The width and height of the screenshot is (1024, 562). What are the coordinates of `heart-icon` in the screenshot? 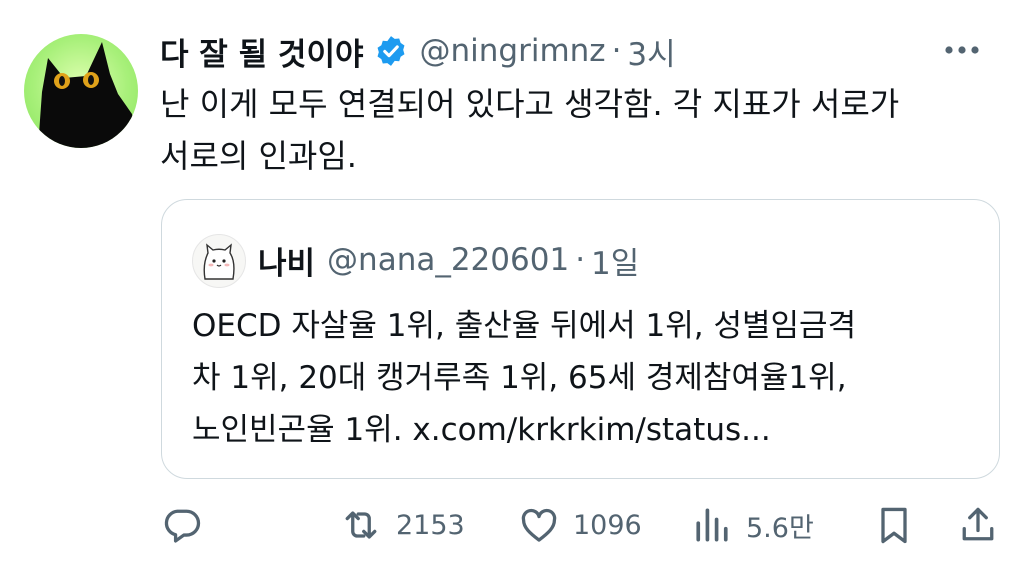 It's located at (539, 525).